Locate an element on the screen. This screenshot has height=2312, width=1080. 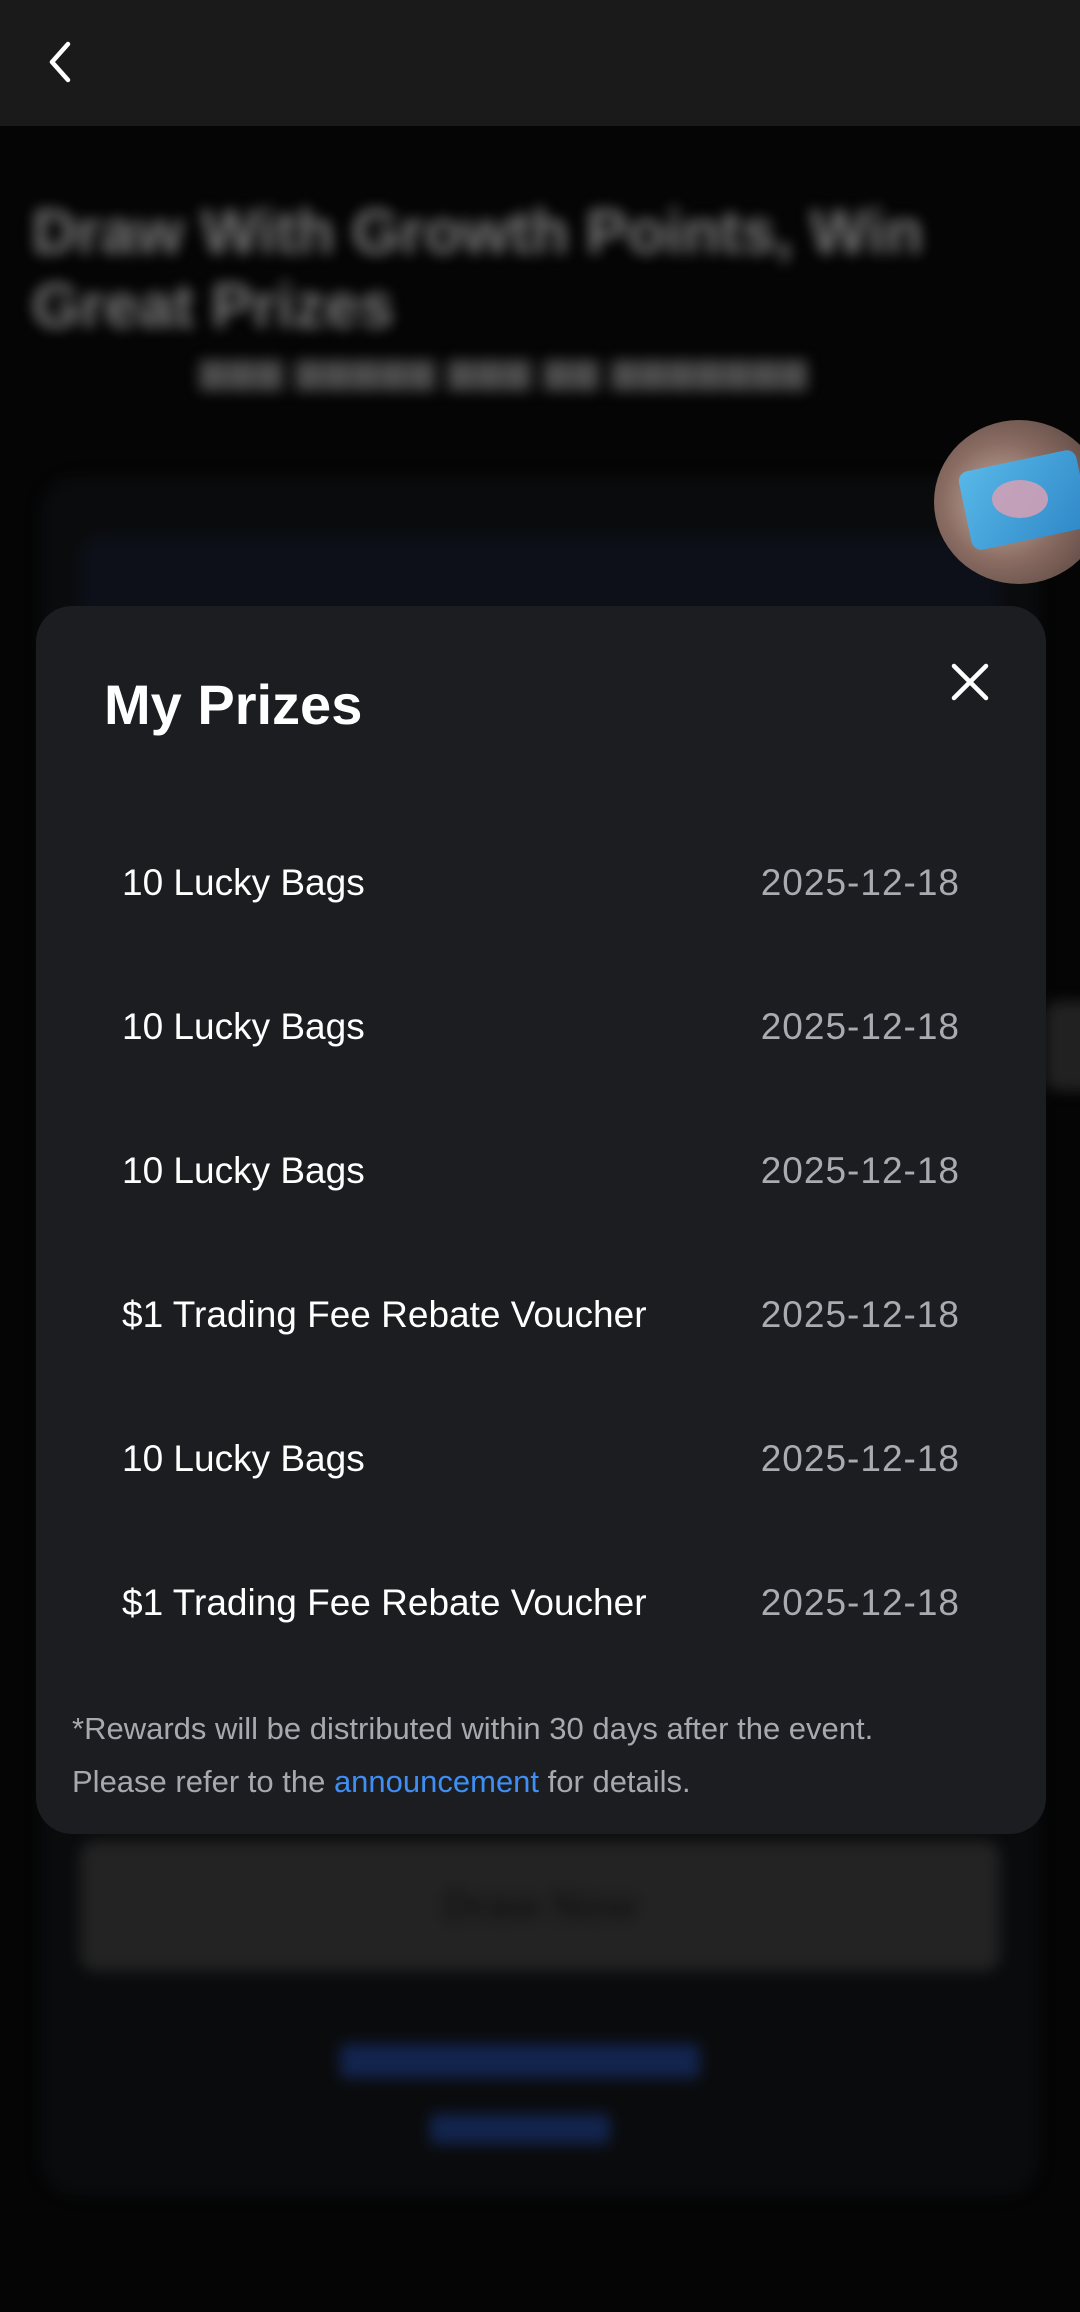
announcement-link: announcement is located at coordinates (436, 1781).